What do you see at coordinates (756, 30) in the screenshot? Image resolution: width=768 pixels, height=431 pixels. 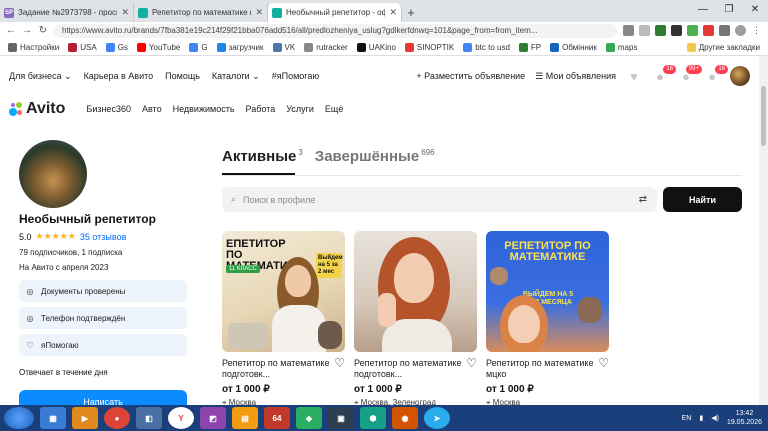 I see `menu-icon: ⋮` at bounding box center [756, 30].